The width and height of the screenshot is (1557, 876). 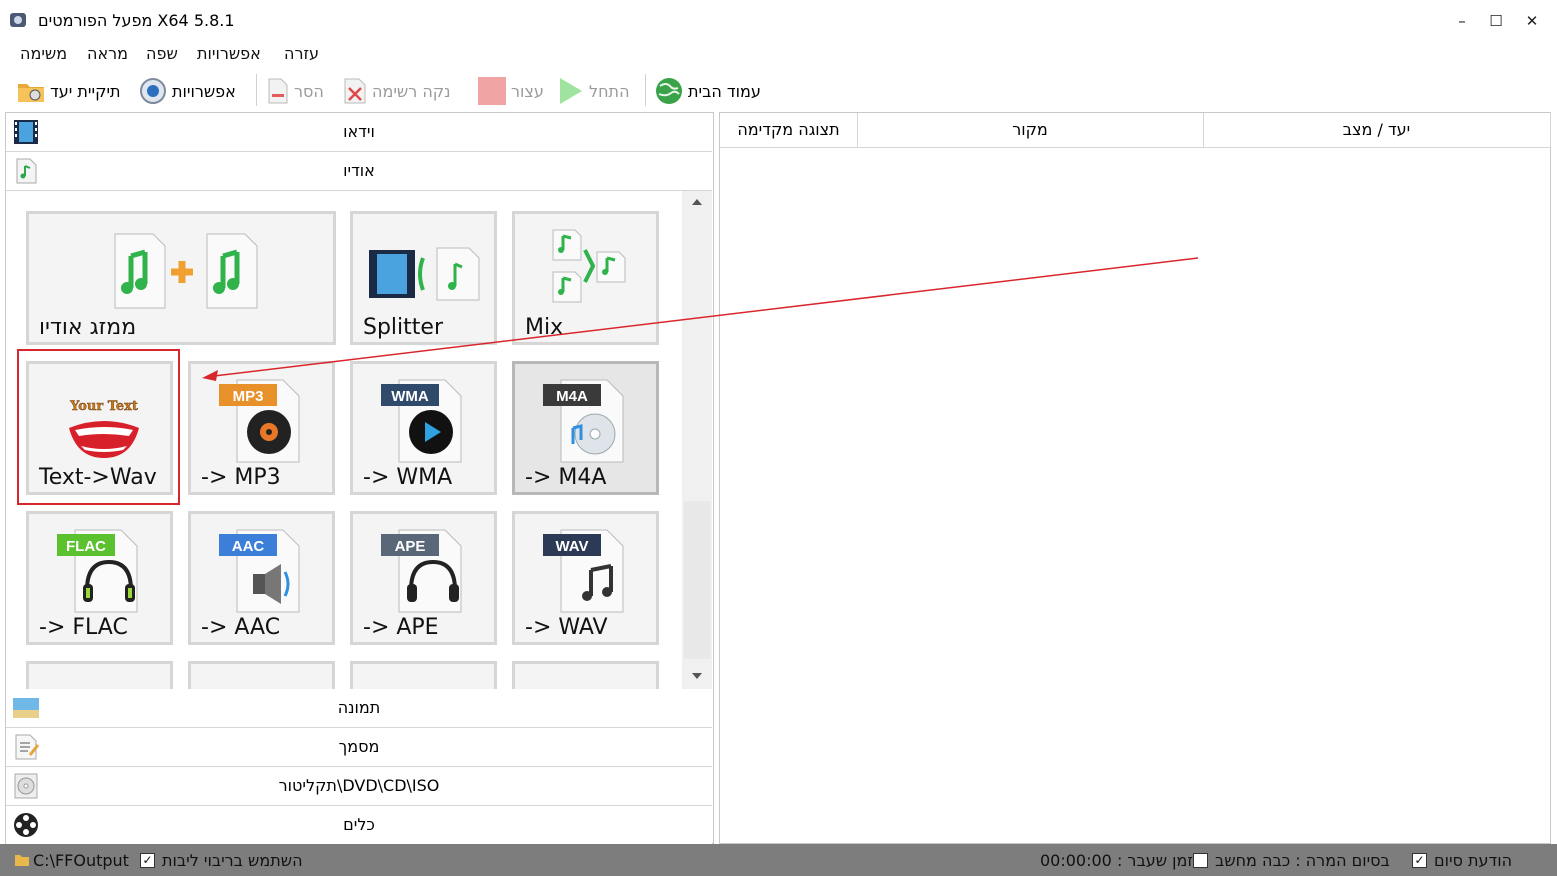 What do you see at coordinates (1377, 130) in the screenshot?
I see `column-destination-status: יעד / מצב` at bounding box center [1377, 130].